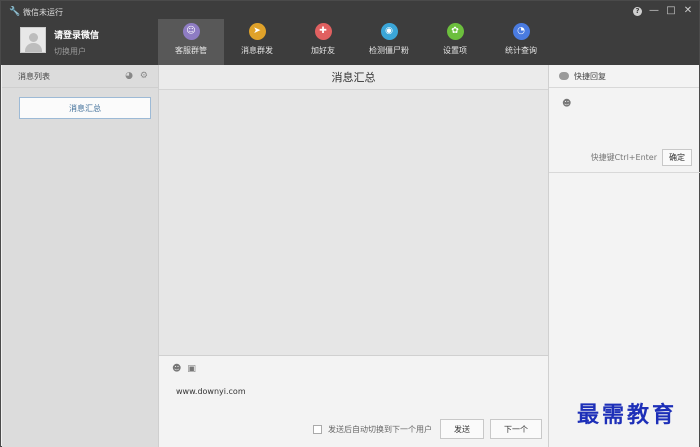 Image resolution: width=700 pixels, height=447 pixels. Describe the element at coordinates (317, 429) in the screenshot. I see `auto-switch-checkbox` at that location.